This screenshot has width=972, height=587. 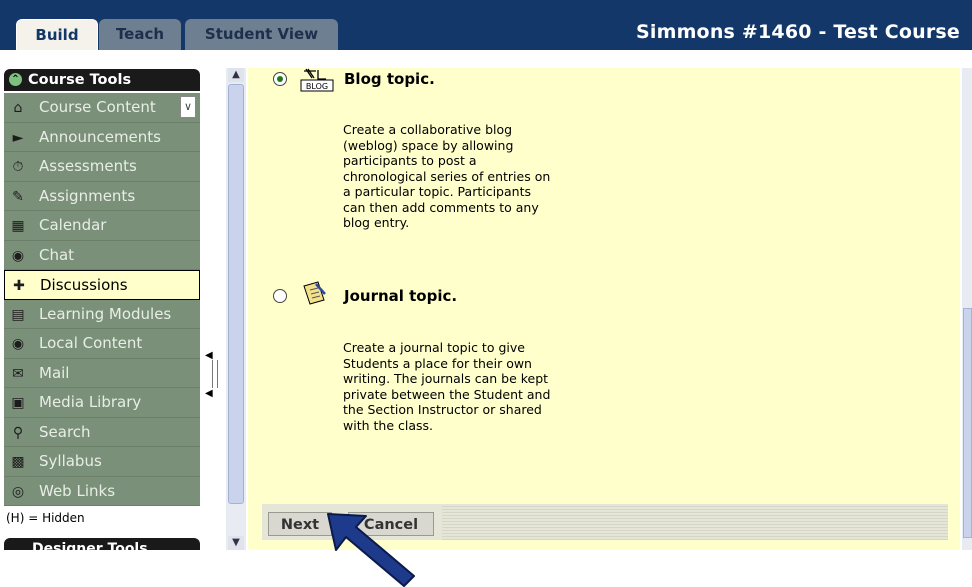 What do you see at coordinates (140, 34) in the screenshot?
I see `tab-teach: Teach` at bounding box center [140, 34].